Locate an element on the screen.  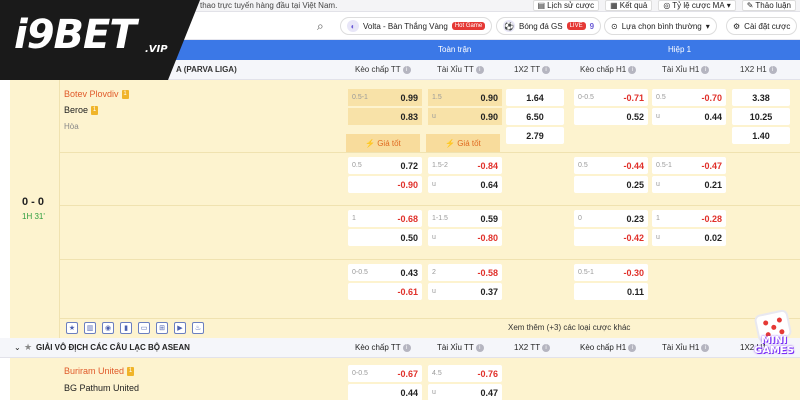
volta-game-pill: ◐ Volta - Bàn Thắng Vàng Hot Game is located at coordinates (416, 26).